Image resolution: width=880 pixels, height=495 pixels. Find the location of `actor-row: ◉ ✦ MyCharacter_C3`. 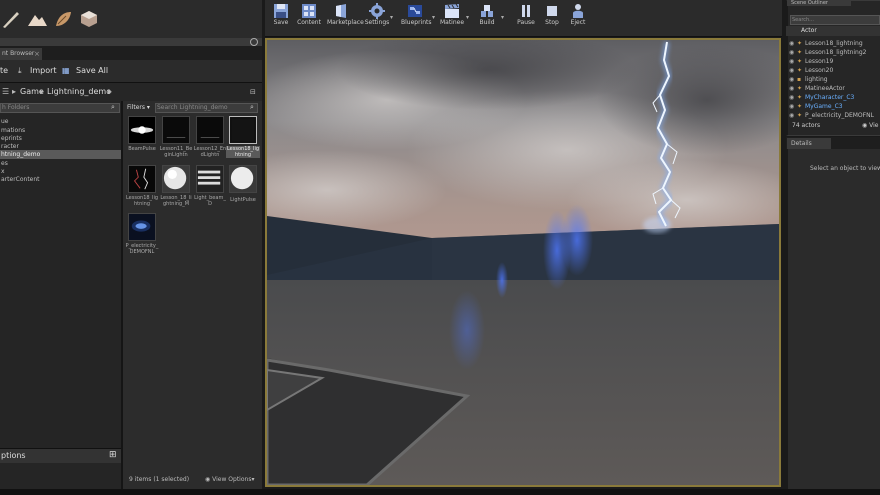

actor-row: ◉ ✦ MyCharacter_C3 is located at coordinates (834, 98).